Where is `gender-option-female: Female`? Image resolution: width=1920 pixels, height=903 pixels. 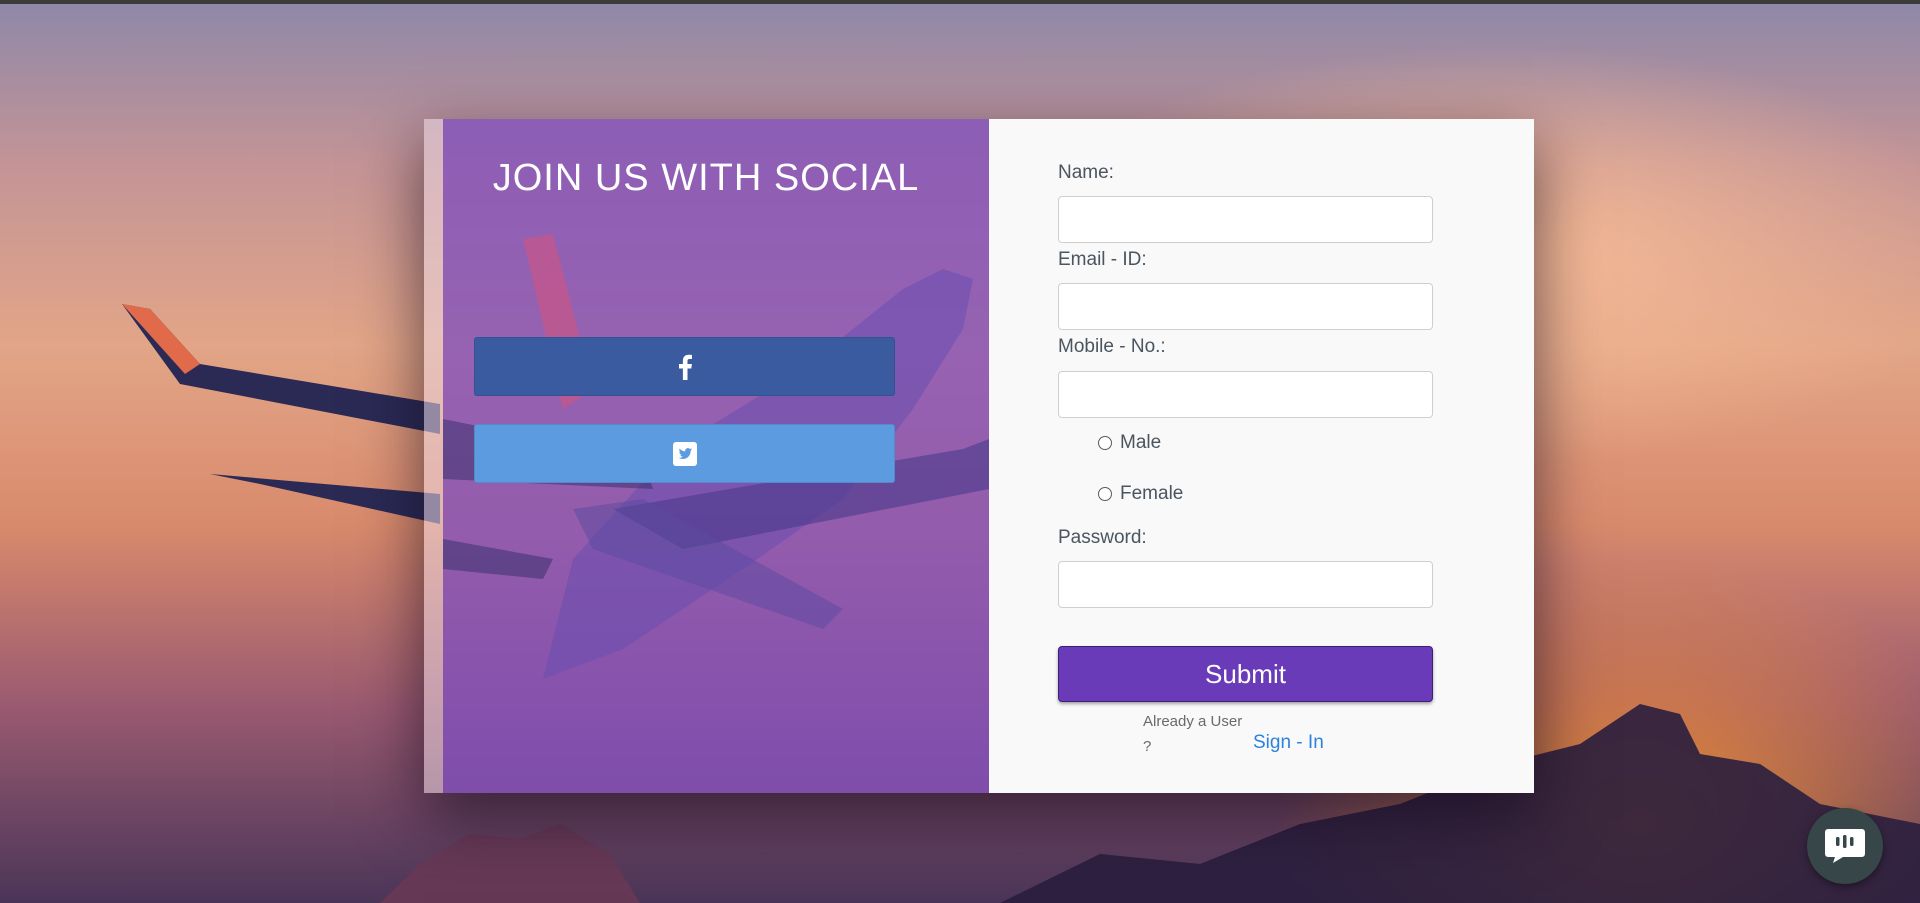
gender-option-female: Female is located at coordinates (1140, 494).